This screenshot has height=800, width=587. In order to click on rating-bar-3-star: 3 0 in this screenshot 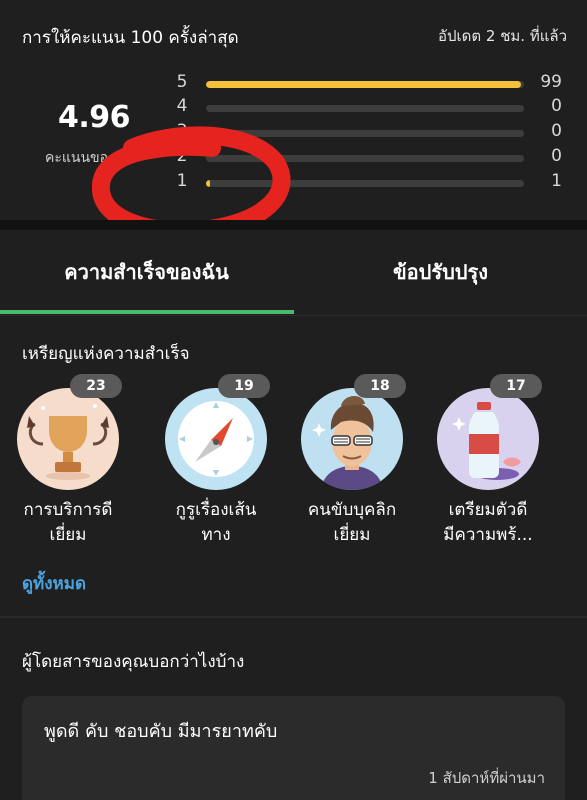, I will do `click(367, 133)`.